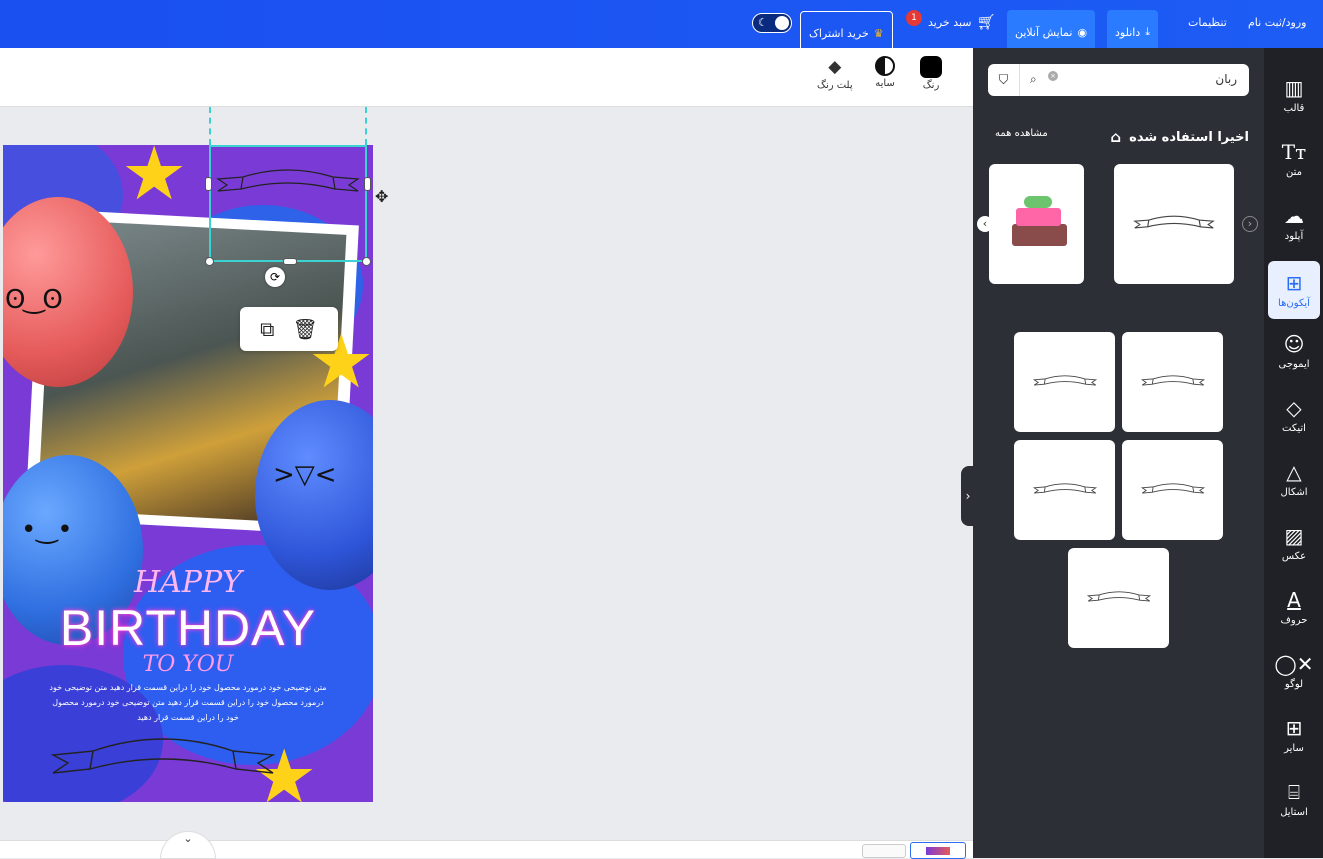  What do you see at coordinates (275, 277) in the screenshot?
I see `rotate-icon: ⟳` at bounding box center [275, 277].